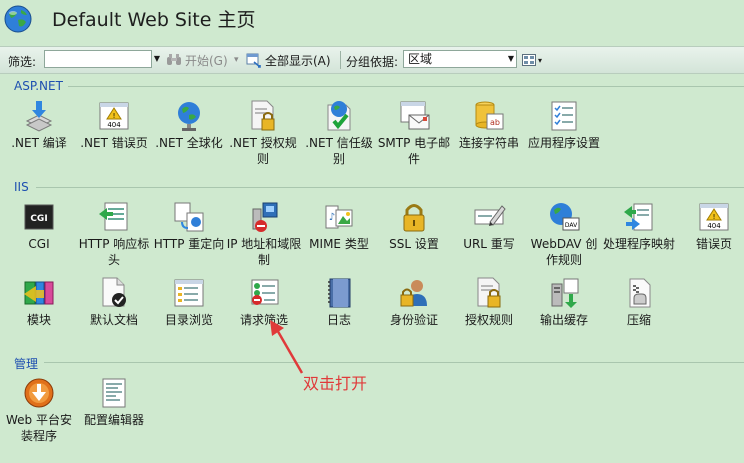 The height and width of the screenshot is (463, 744). What do you see at coordinates (264, 234) in the screenshot?
I see `feature-ip-domain-restrictions: IP 地址和域限制` at bounding box center [264, 234].